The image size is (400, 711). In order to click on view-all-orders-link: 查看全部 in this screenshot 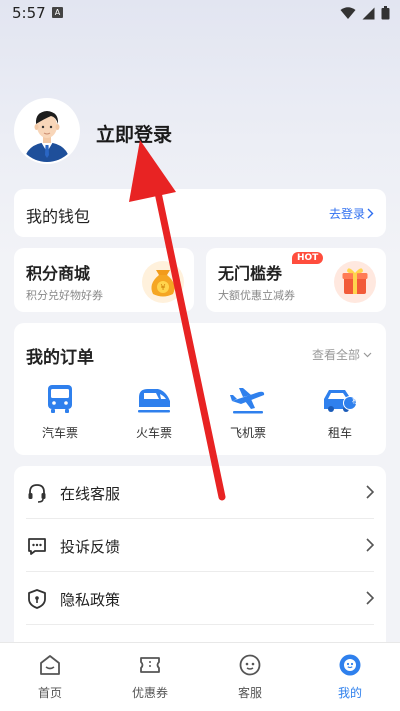, I will do `click(342, 354)`.